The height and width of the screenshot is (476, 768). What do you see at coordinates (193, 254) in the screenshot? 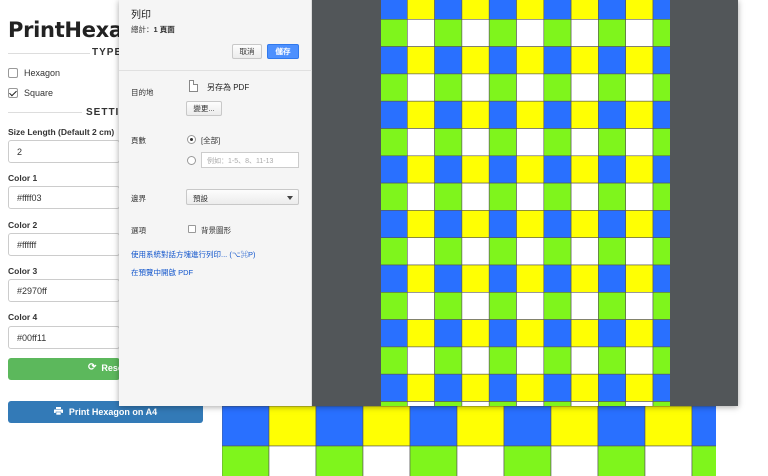
I see `system-dialog-link: 使用系統對話方塊進行列印... (⌥⌘P)` at bounding box center [193, 254].